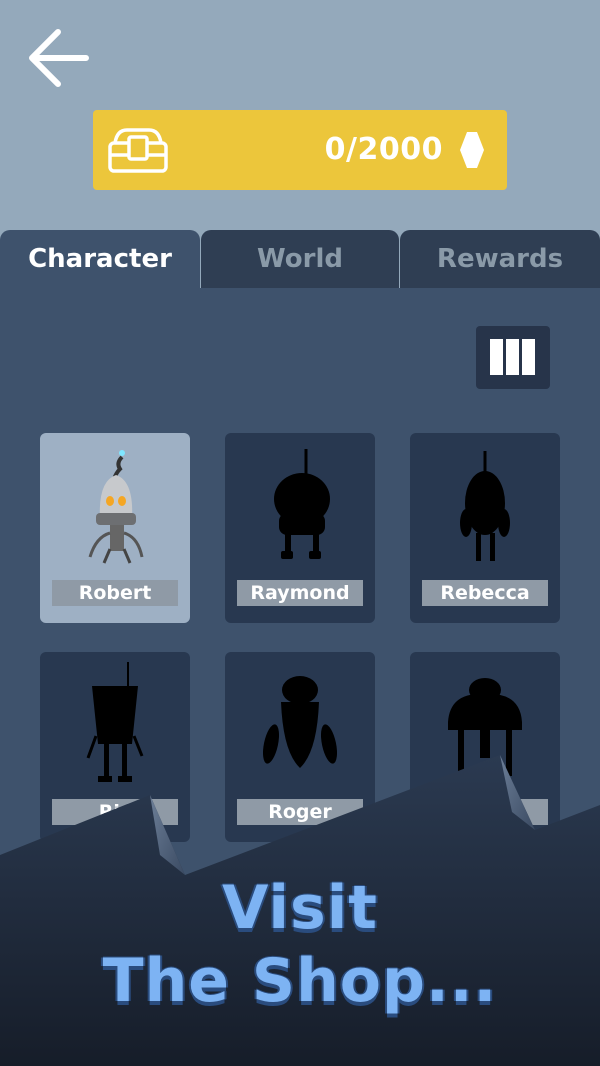 This screenshot has height=1066, width=600. I want to click on tab-label: Character, so click(100, 259).